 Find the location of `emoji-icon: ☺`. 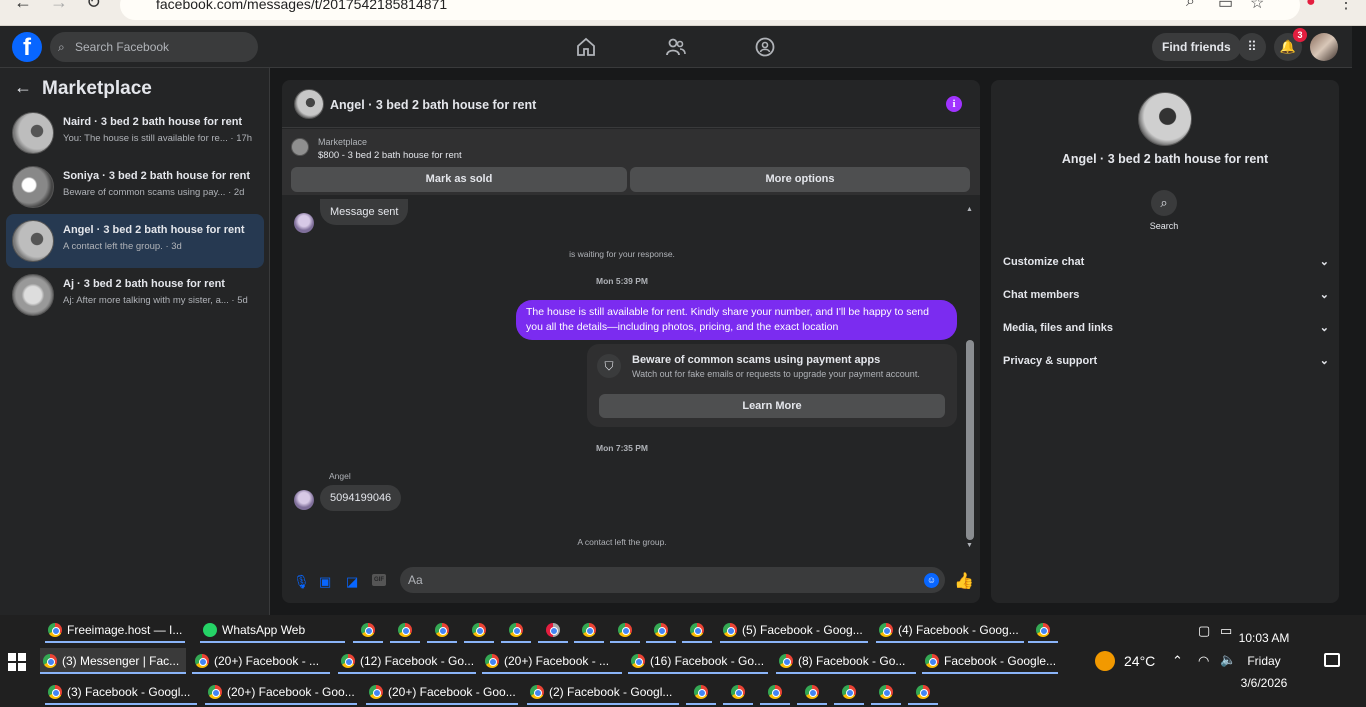

emoji-icon: ☺ is located at coordinates (931, 580).